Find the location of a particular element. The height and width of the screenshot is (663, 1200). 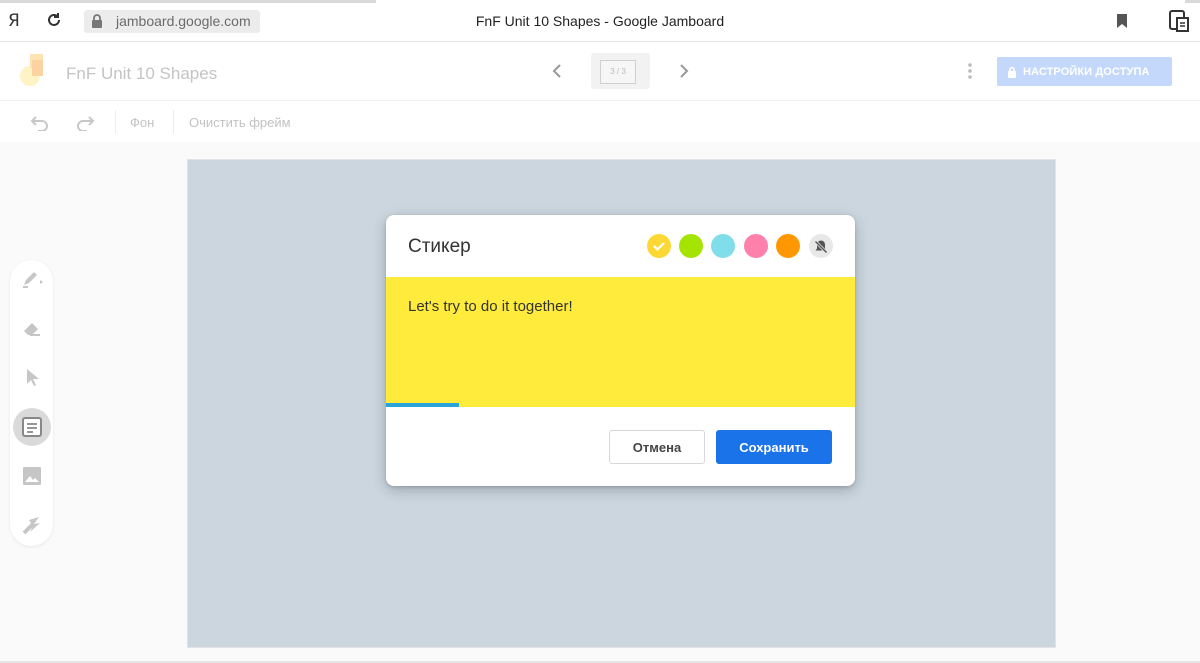

previous-frame-icon is located at coordinates (557, 71).